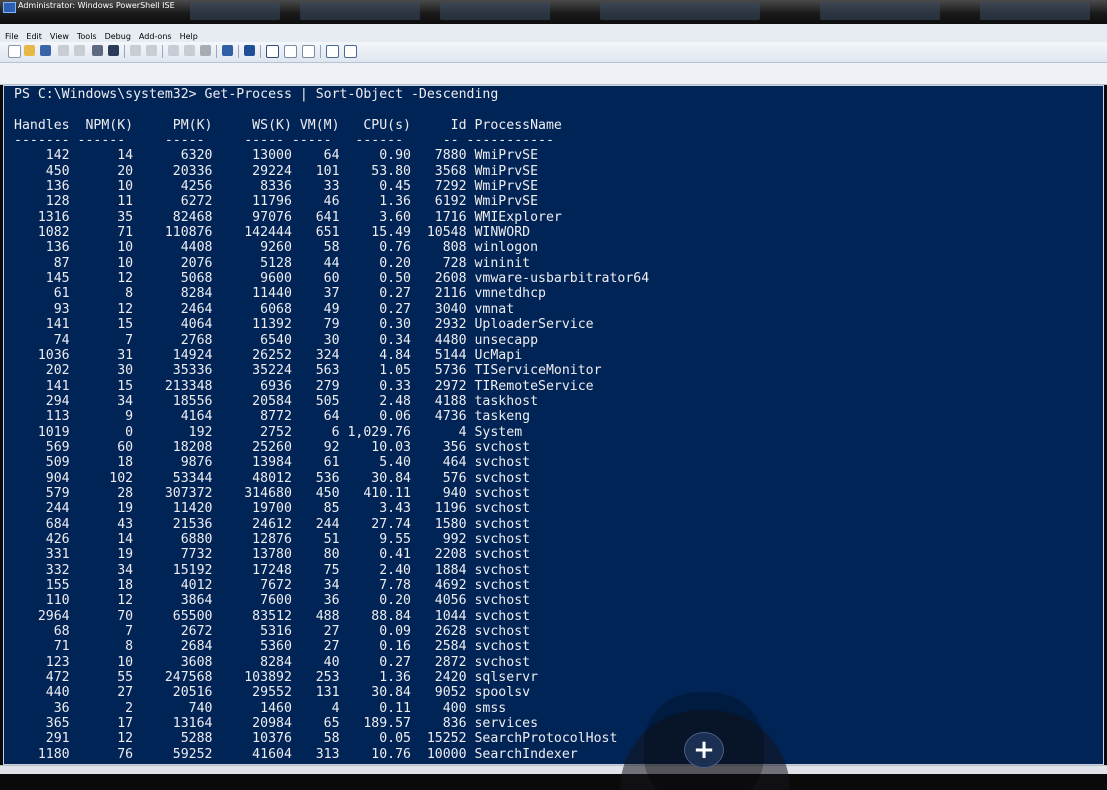 The width and height of the screenshot is (1107, 790). What do you see at coordinates (272, 555) in the screenshot?
I see `table-row: 331 19 7732 13780 80 0.41 2208 svchost` at bounding box center [272, 555].